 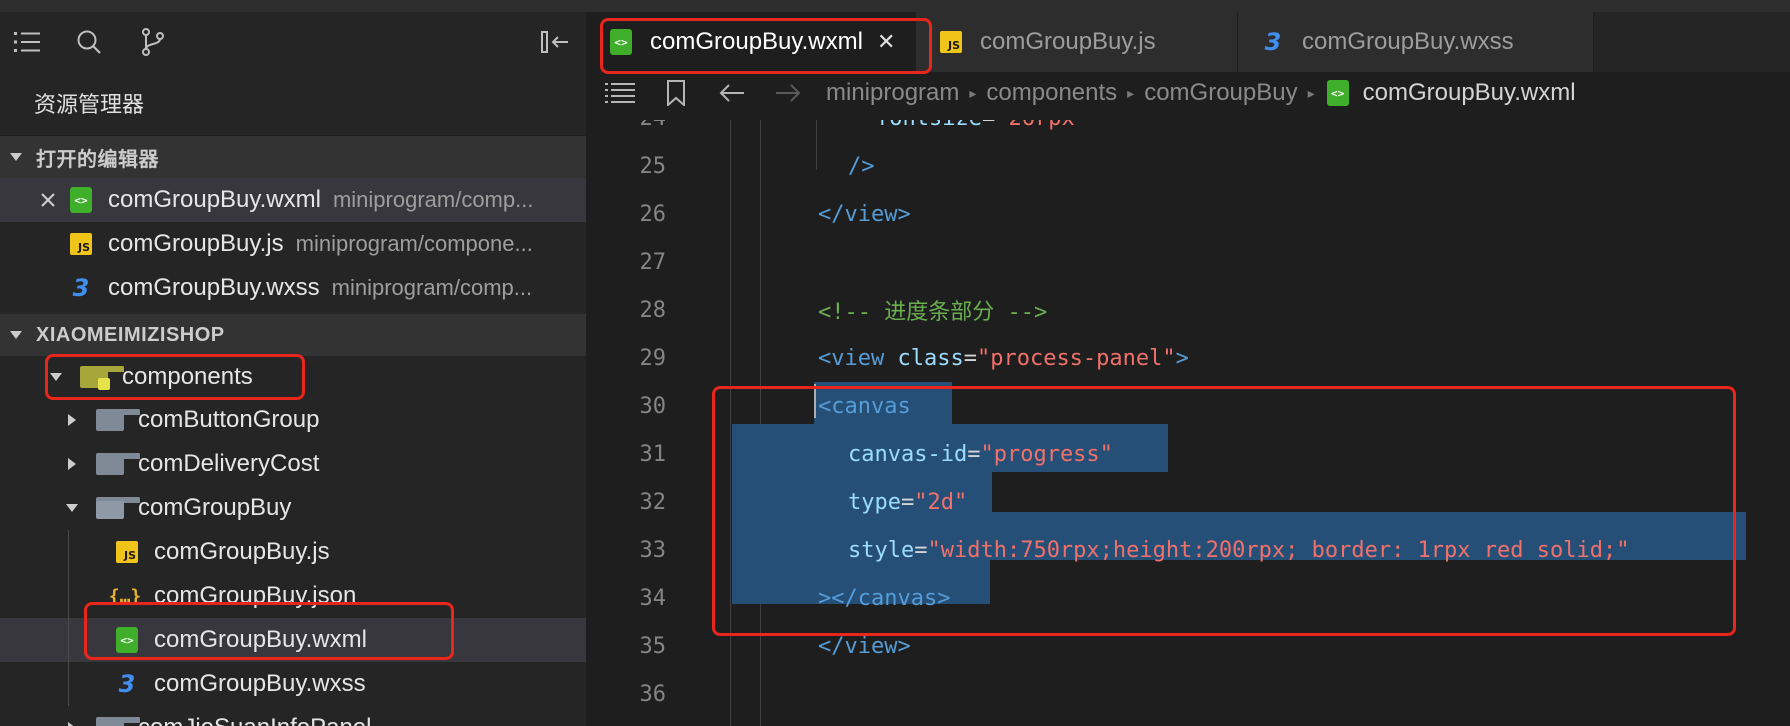 What do you see at coordinates (788, 93) in the screenshot?
I see `forward-arrow-icon` at bounding box center [788, 93].